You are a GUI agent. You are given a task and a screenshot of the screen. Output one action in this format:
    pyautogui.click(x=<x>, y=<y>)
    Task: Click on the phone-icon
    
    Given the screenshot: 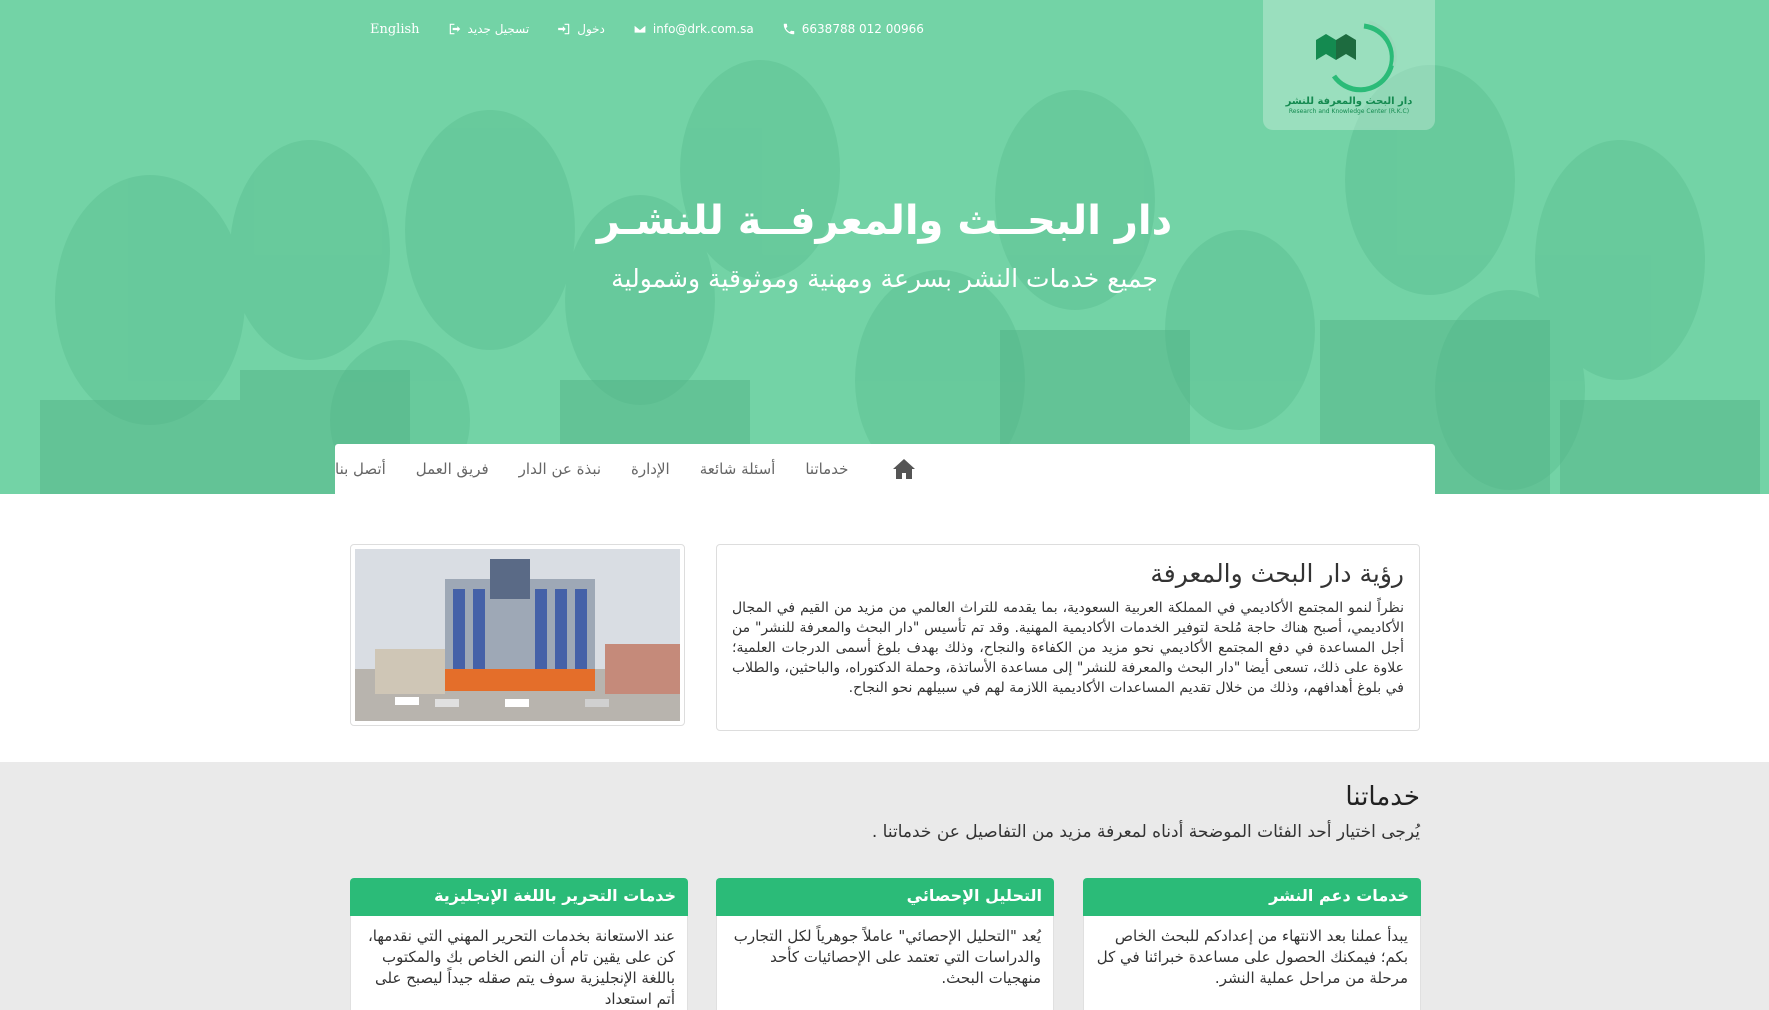 What is the action you would take?
    pyautogui.click(x=789, y=29)
    